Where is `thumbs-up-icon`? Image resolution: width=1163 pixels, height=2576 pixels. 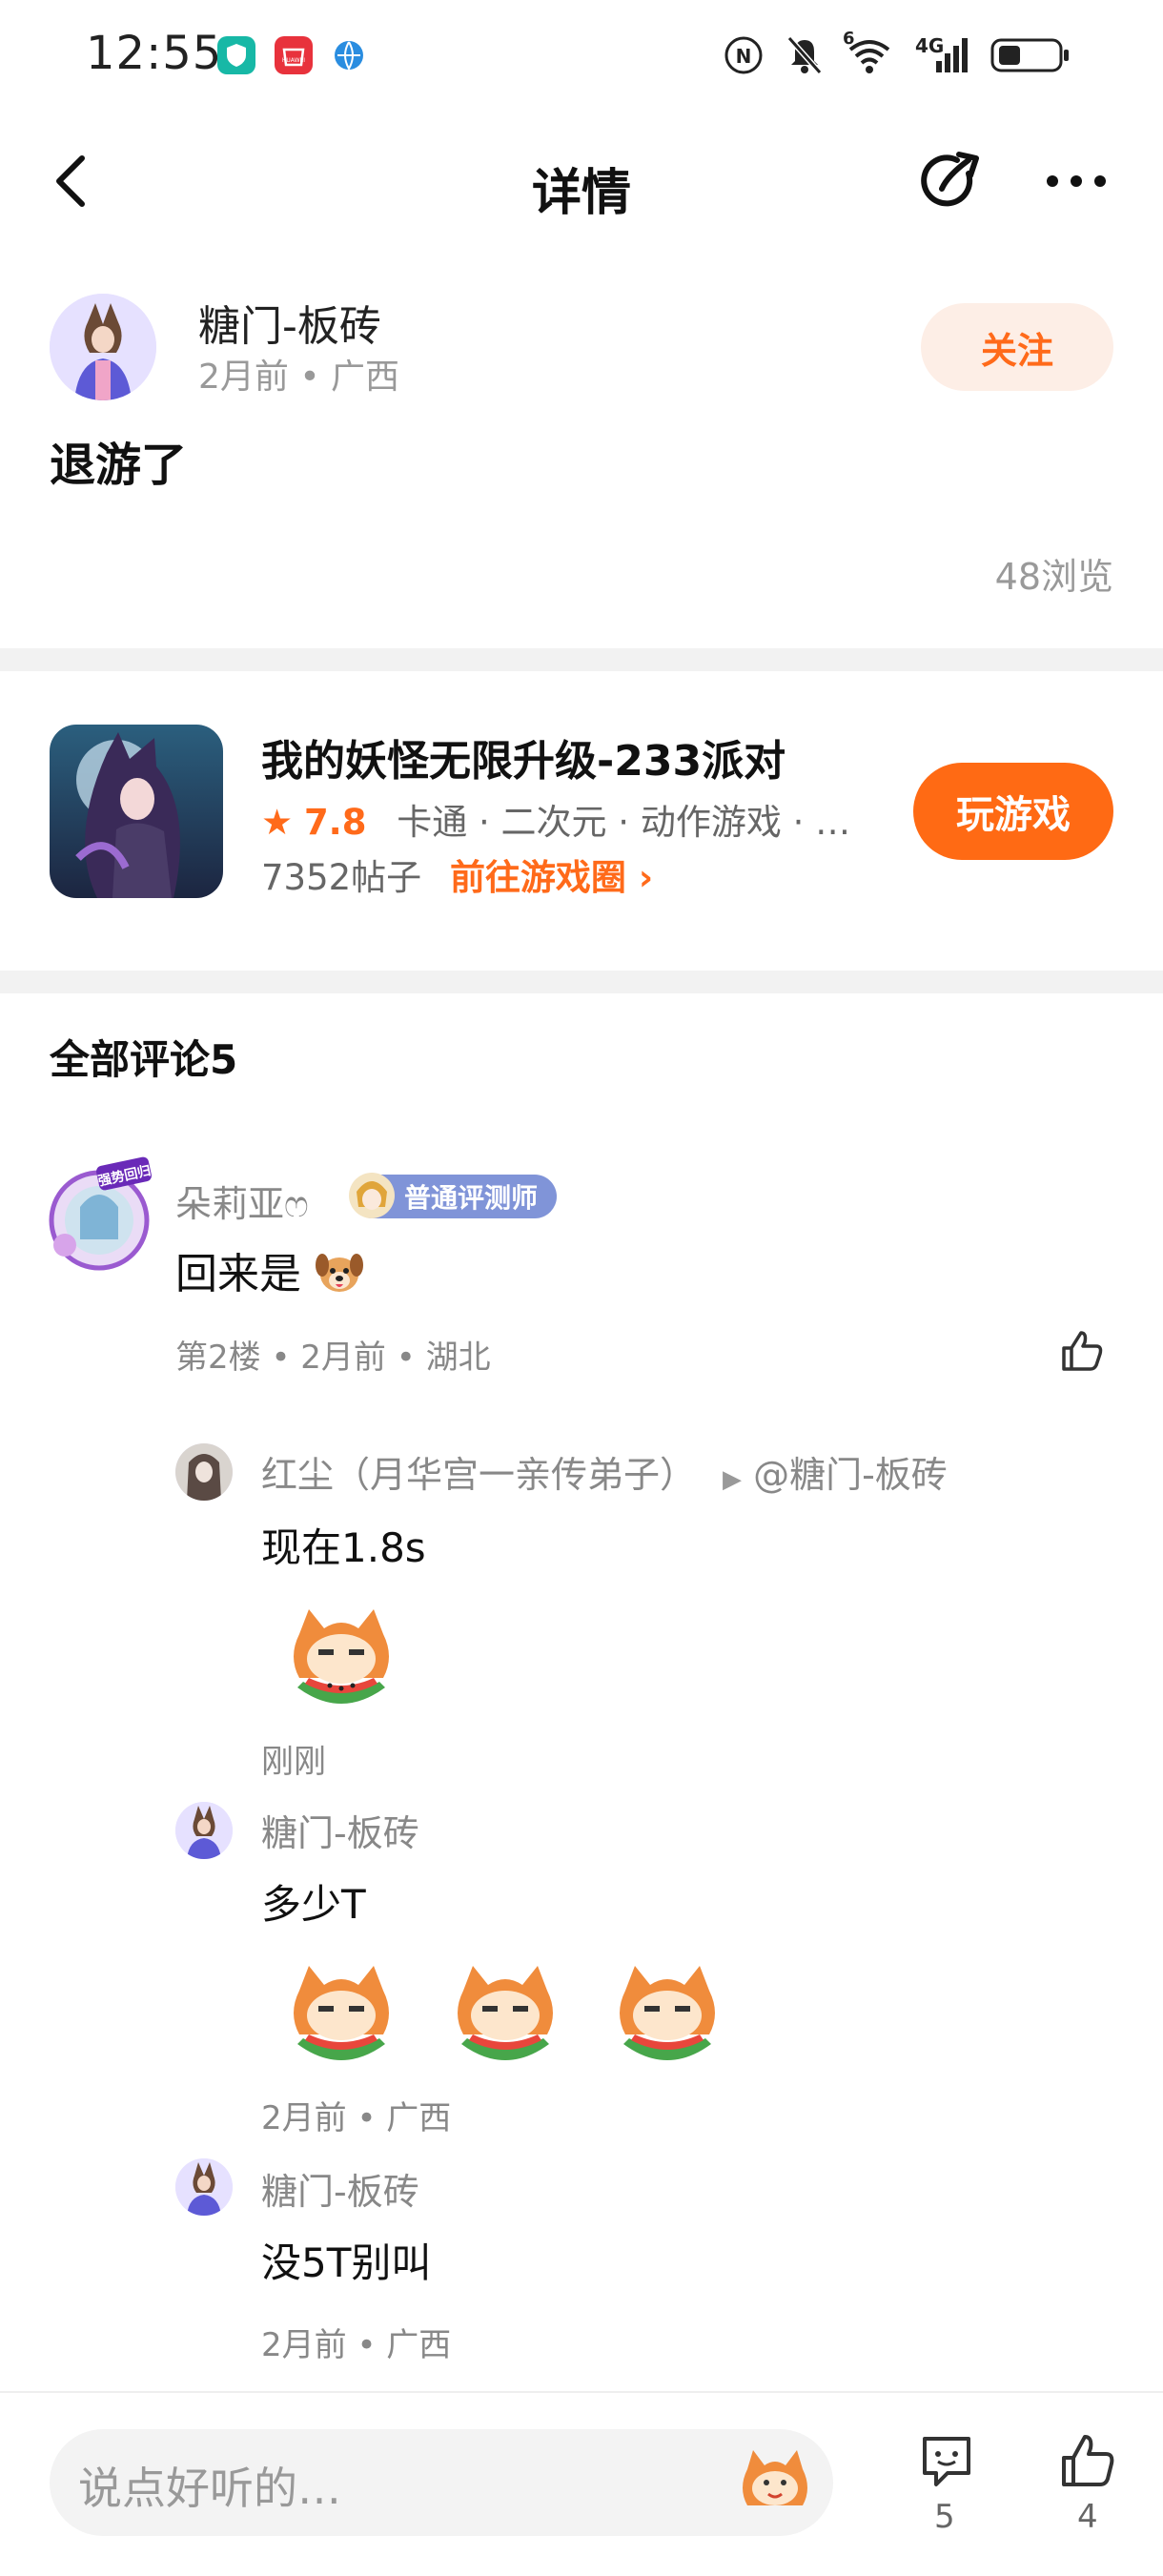 thumbs-up-icon is located at coordinates (1087, 2460).